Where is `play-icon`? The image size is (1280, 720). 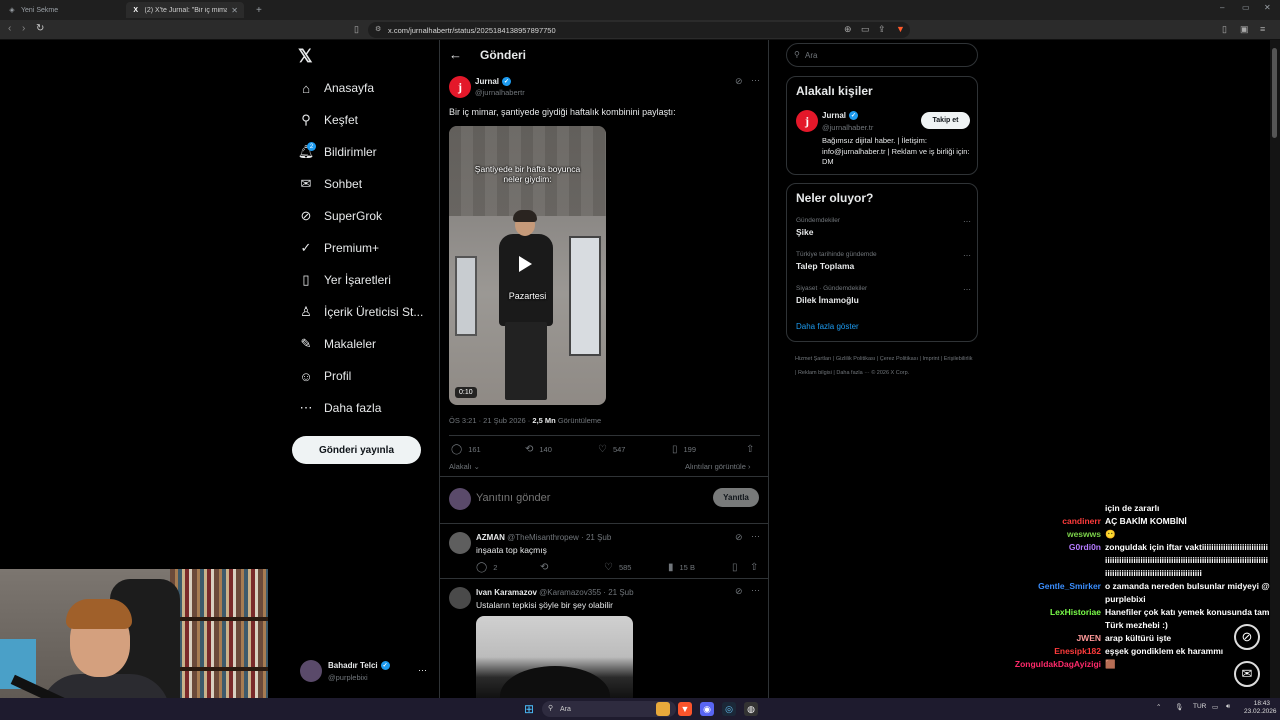 play-icon is located at coordinates (525, 264).